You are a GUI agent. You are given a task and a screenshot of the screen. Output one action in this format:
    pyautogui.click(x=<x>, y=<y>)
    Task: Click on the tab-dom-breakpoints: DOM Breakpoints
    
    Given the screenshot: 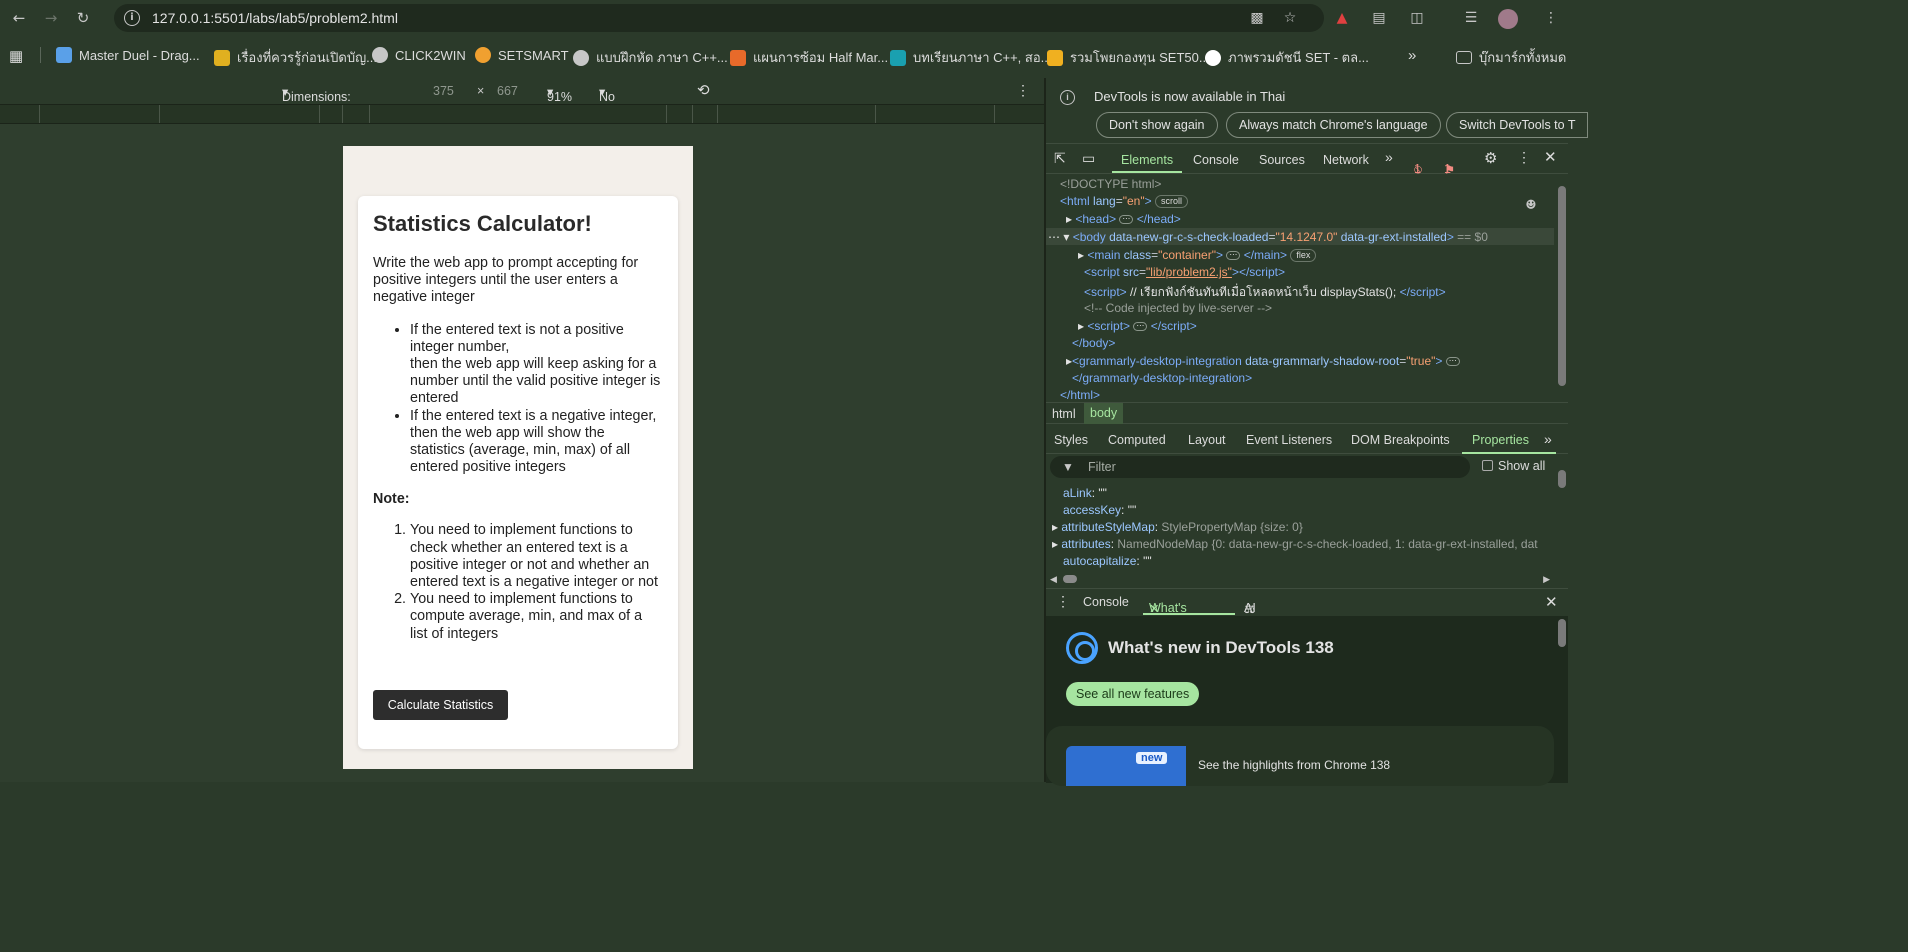 What is the action you would take?
    pyautogui.click(x=1400, y=440)
    